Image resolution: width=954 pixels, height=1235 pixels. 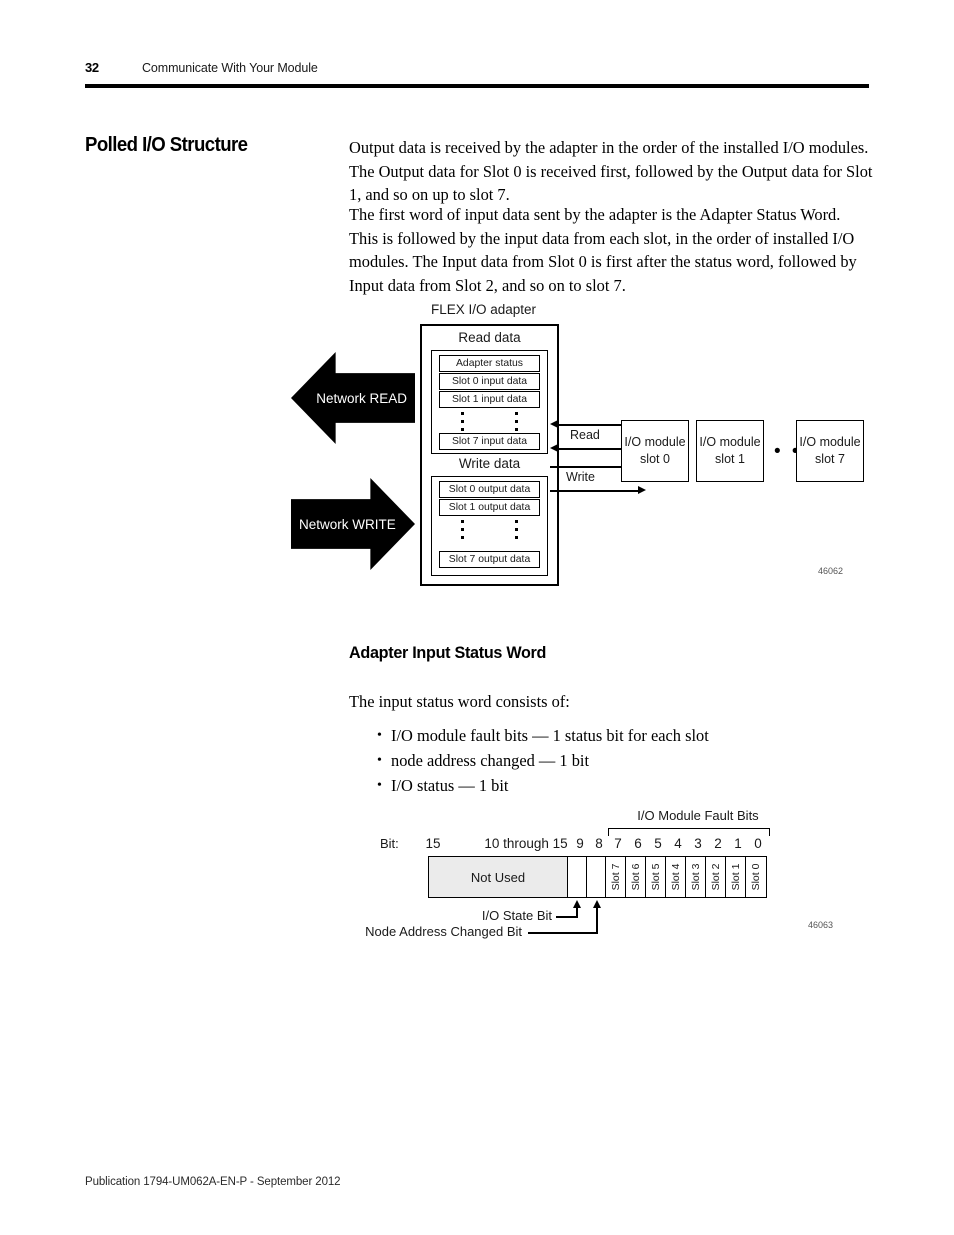 What do you see at coordinates (831, 571) in the screenshot?
I see `figure-label-46062: 46062` at bounding box center [831, 571].